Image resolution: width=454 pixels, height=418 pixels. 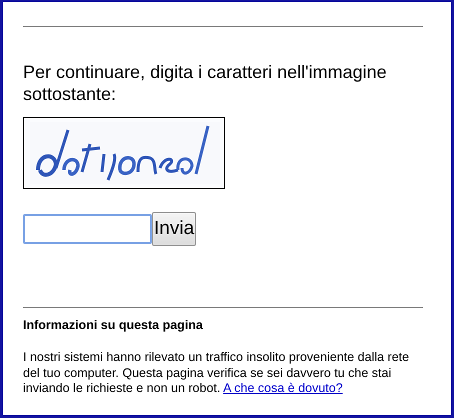 What do you see at coordinates (113, 325) in the screenshot?
I see `info-title: Informazioni su questa pagina` at bounding box center [113, 325].